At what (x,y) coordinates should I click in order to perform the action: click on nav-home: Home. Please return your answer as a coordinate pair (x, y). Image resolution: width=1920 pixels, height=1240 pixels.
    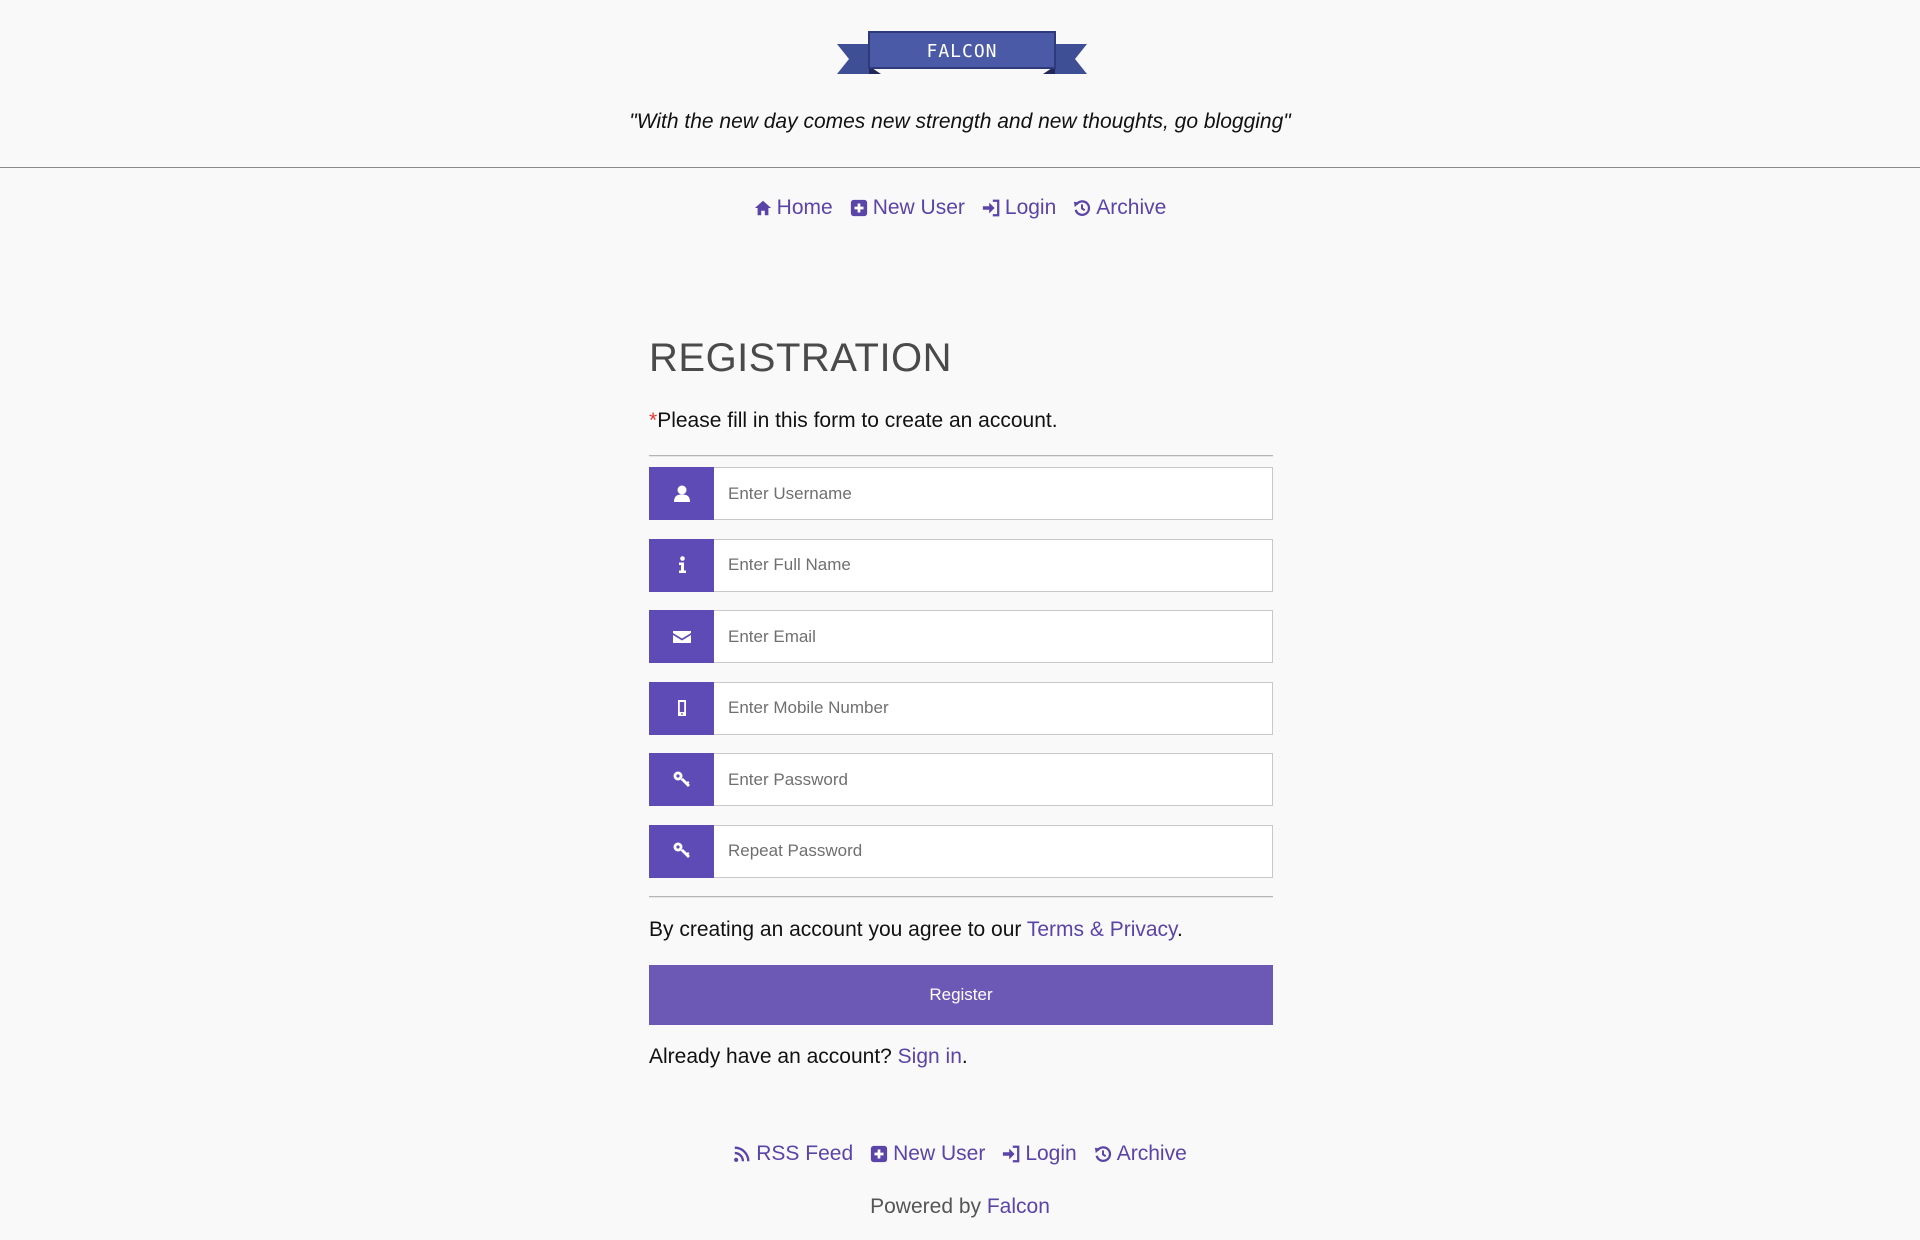
    Looking at the image, I should click on (793, 208).